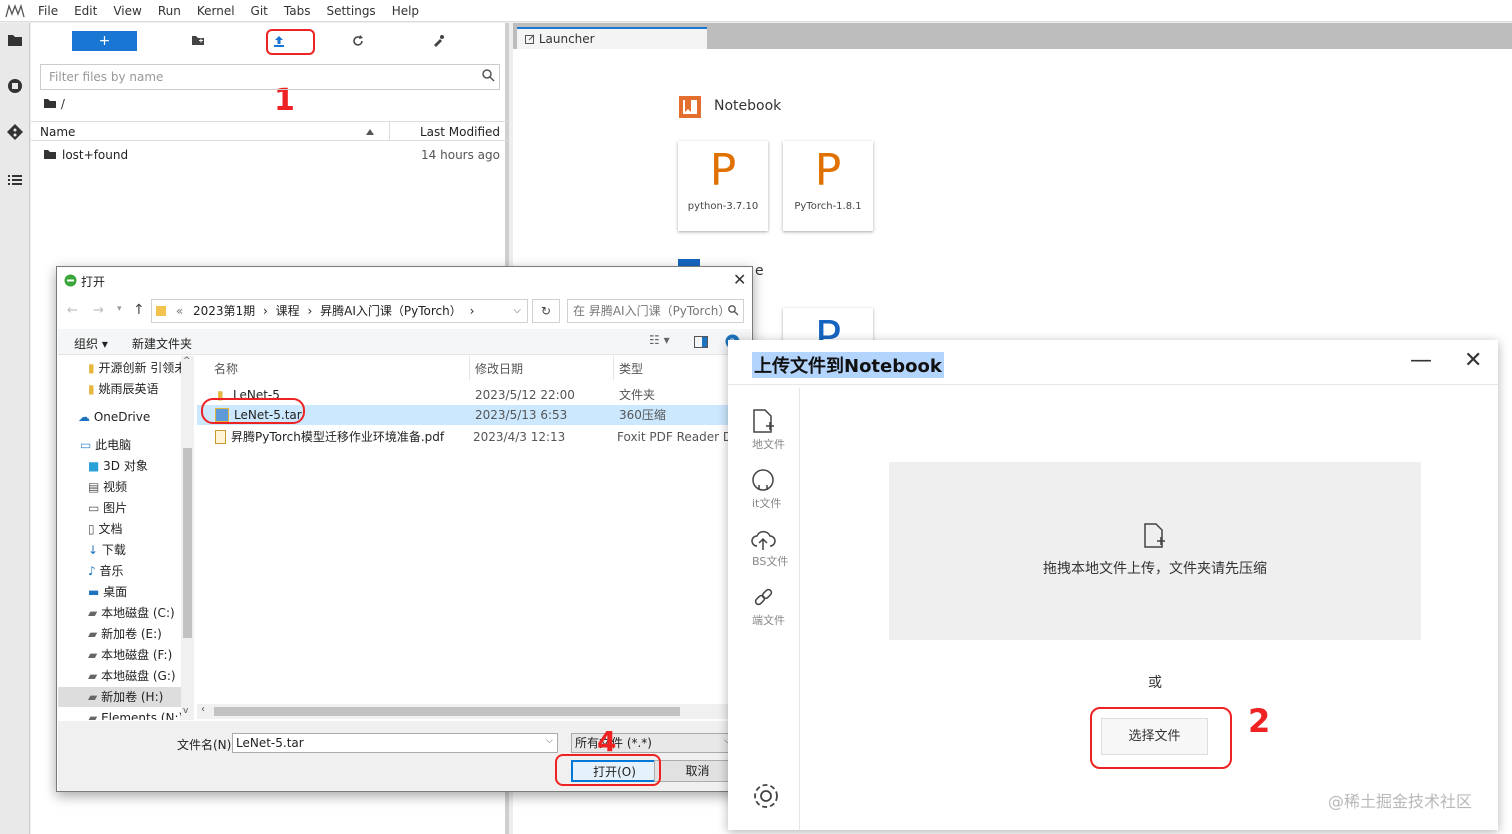 The height and width of the screenshot is (834, 1512). Describe the element at coordinates (105, 445) in the screenshot. I see `nav-item-this-pc: ▭ 此电脑` at that location.